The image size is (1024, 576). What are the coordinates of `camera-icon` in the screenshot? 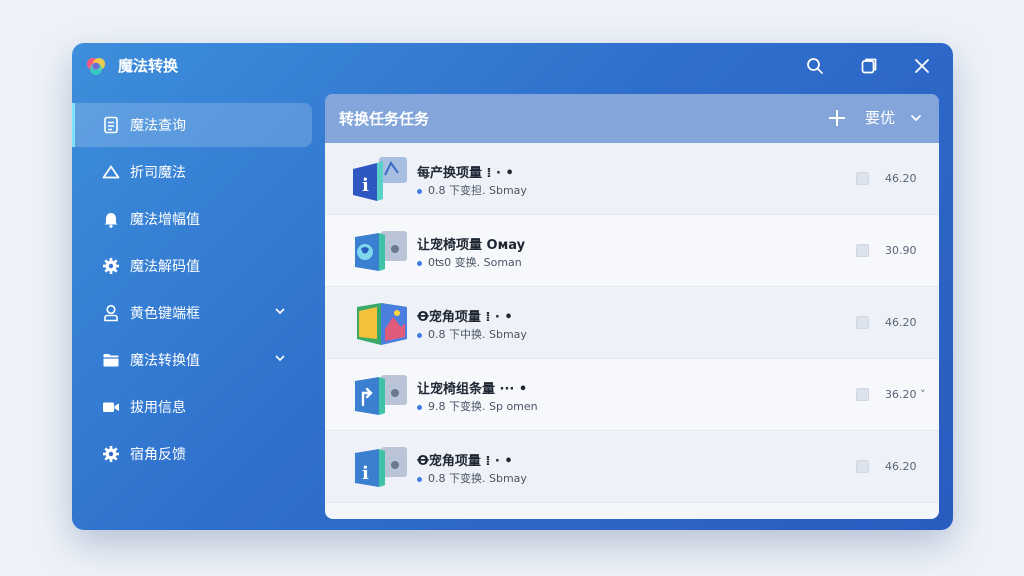 It's located at (111, 407).